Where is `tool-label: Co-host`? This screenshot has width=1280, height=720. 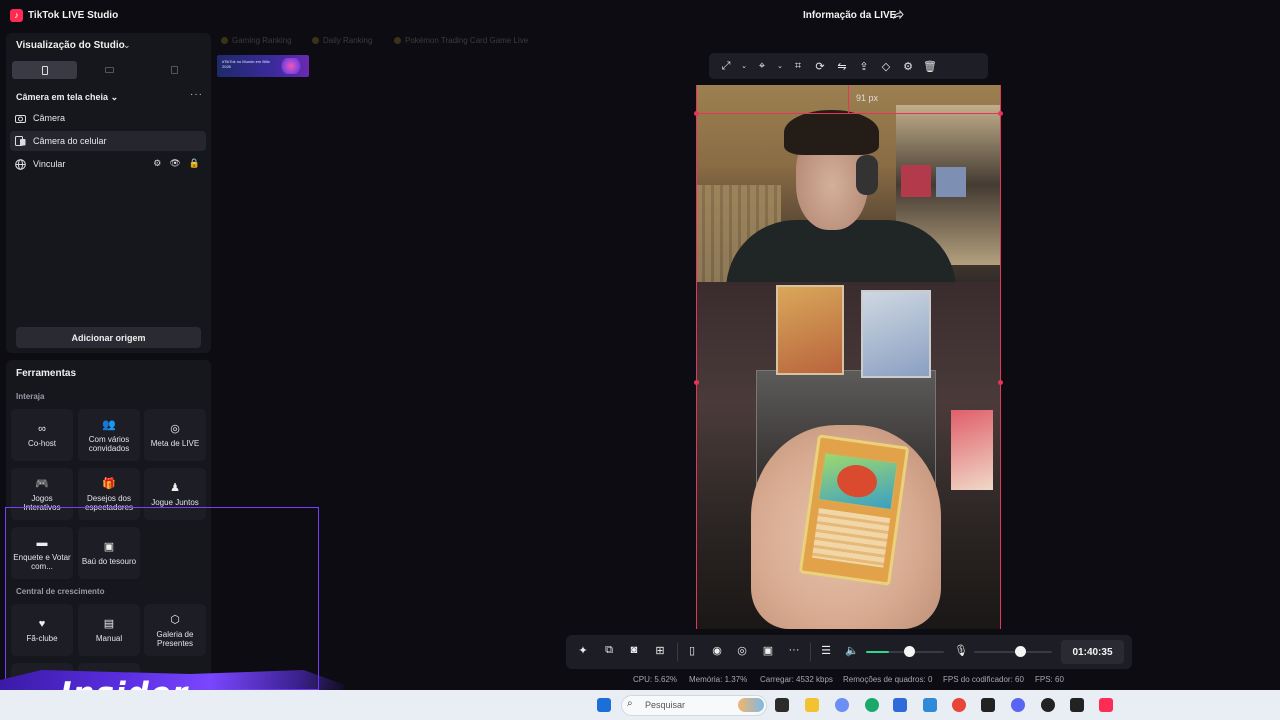 tool-label: Co-host is located at coordinates (41, 443).